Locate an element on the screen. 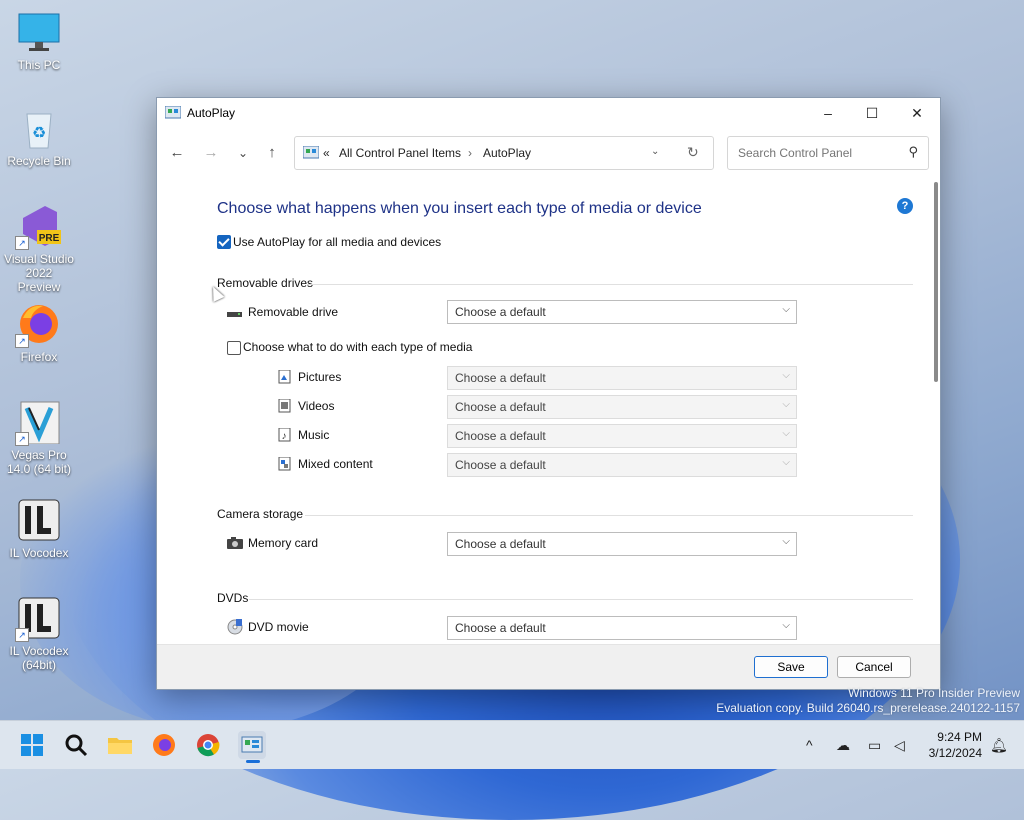 The image size is (1024, 820). desktop-icon-label: IL Vocodex (64bit) is located at coordinates (39, 658).